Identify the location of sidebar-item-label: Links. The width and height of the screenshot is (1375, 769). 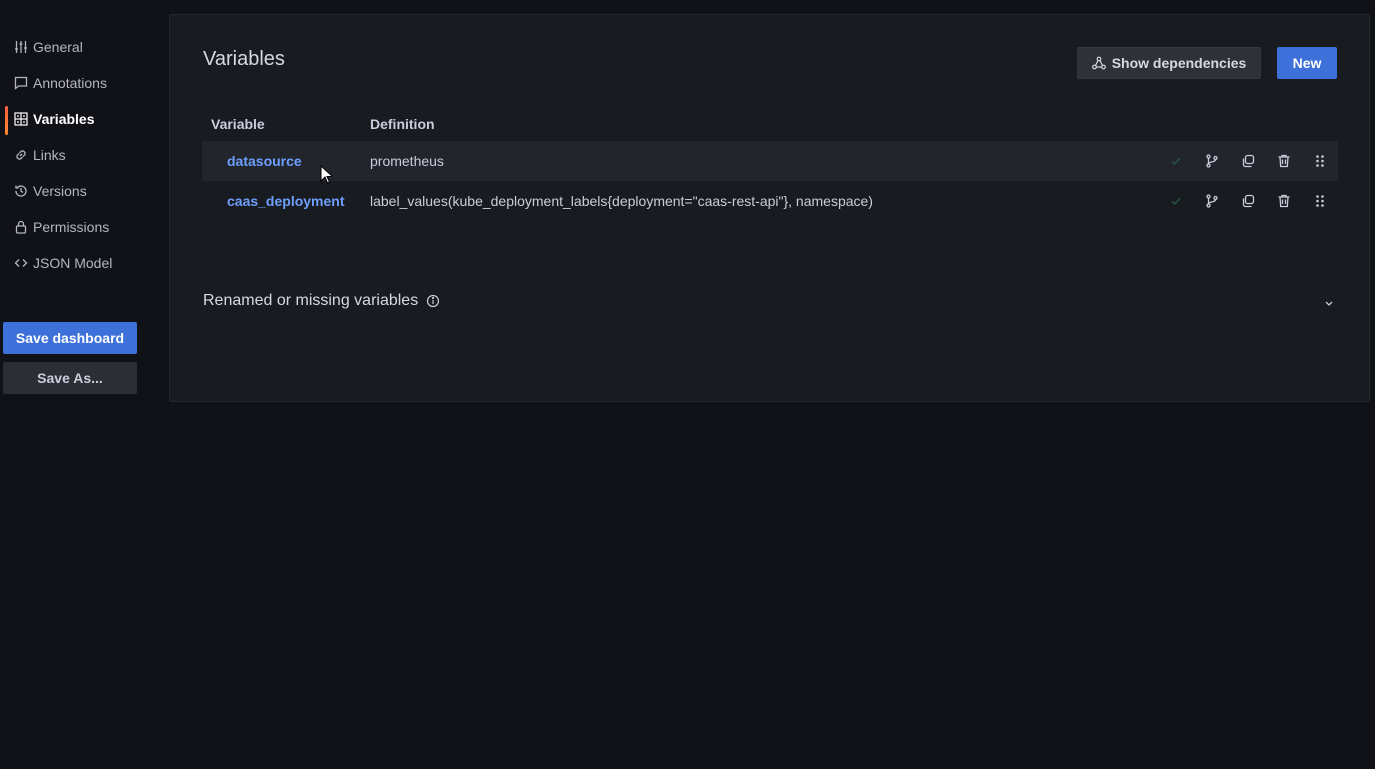
(49, 155).